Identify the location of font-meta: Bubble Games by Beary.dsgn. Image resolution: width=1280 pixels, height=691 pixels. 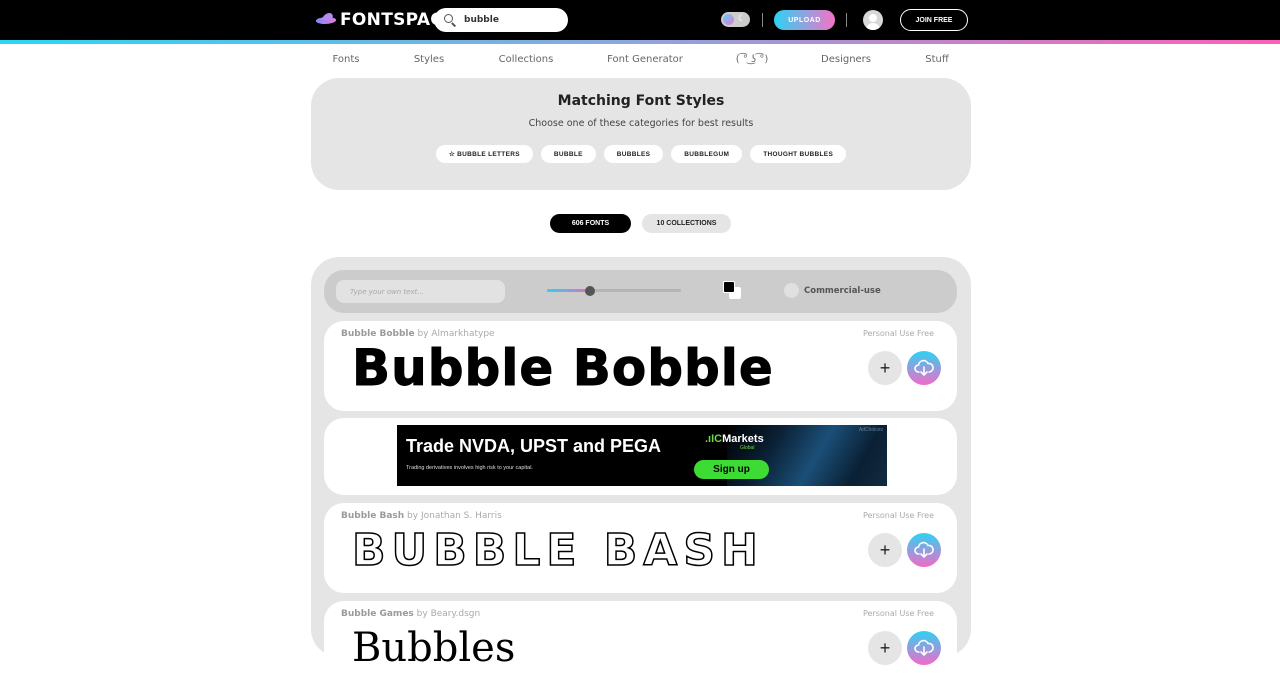
(410, 614).